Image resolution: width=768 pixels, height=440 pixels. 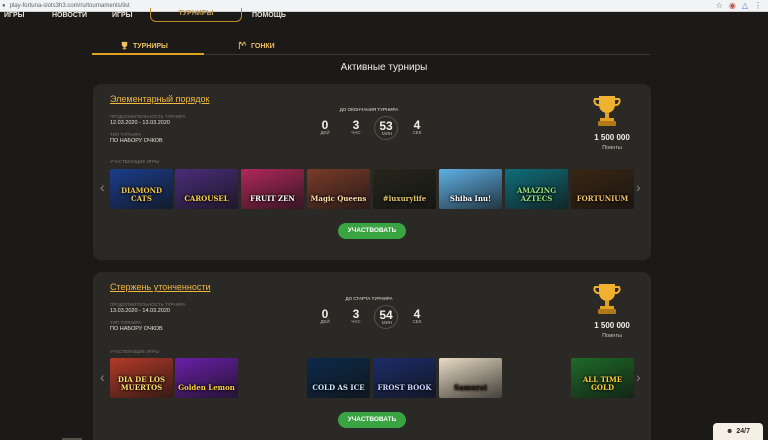 I want to click on duration-value: 13.03.2020 - 14.03.2020, so click(x=140, y=311).